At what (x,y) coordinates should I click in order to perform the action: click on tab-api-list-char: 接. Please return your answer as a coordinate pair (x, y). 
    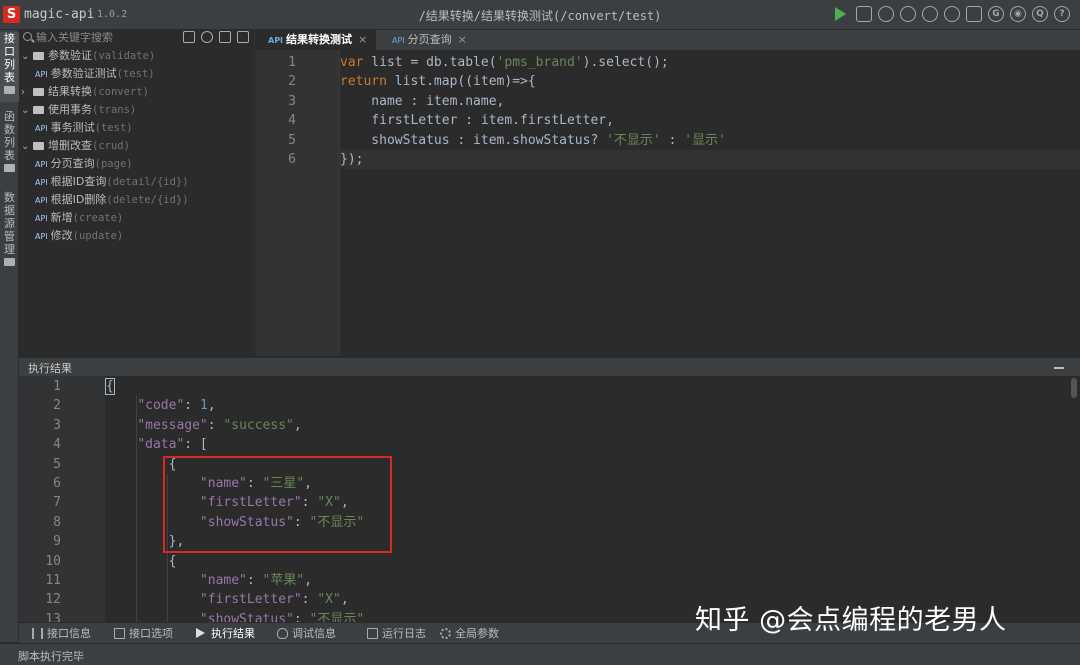
    Looking at the image, I should click on (9, 38).